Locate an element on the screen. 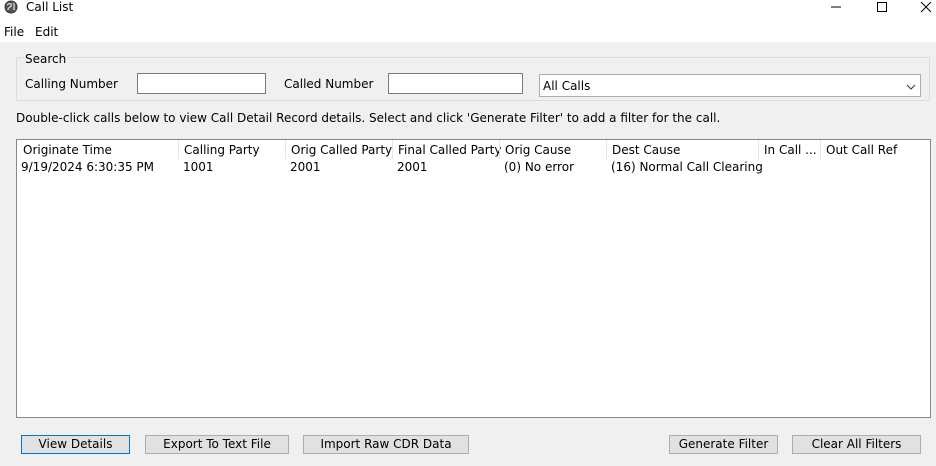 The height and width of the screenshot is (466, 936). menu-file: File is located at coordinates (14, 32).